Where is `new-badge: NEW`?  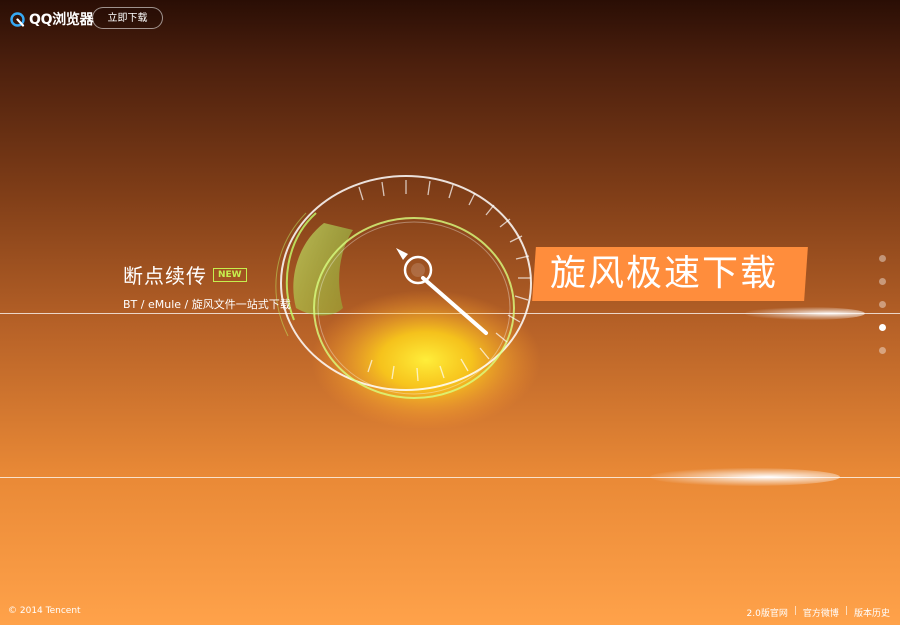
new-badge: NEW is located at coordinates (230, 274).